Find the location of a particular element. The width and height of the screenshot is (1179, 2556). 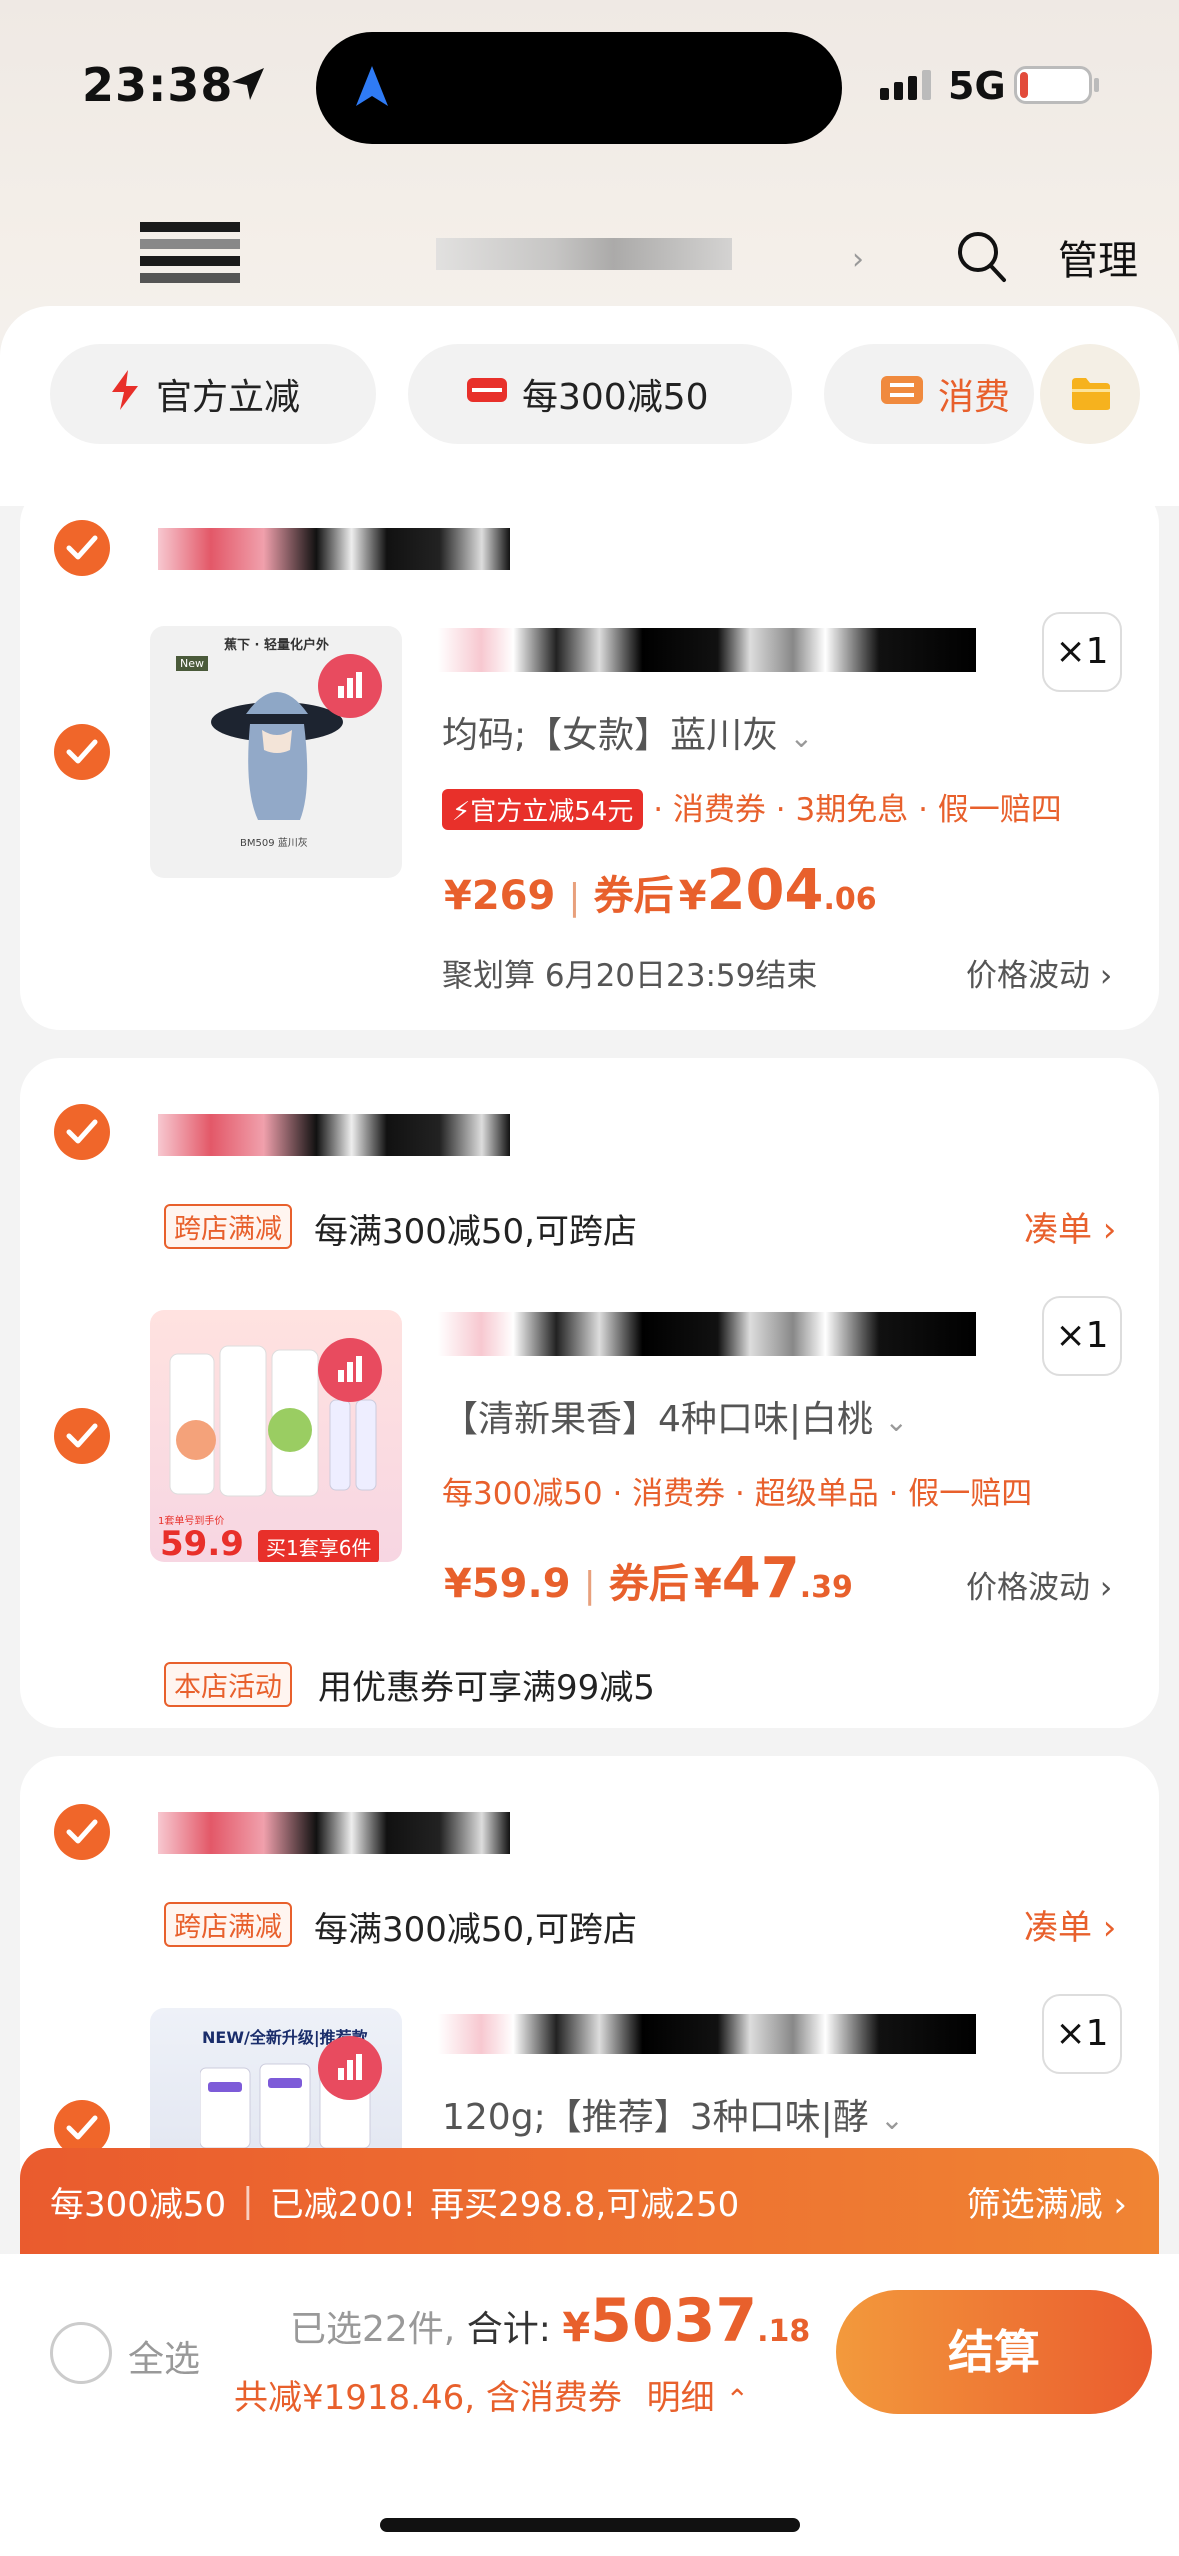

filter-chip-official-discount: 官方立减 is located at coordinates (213, 394).